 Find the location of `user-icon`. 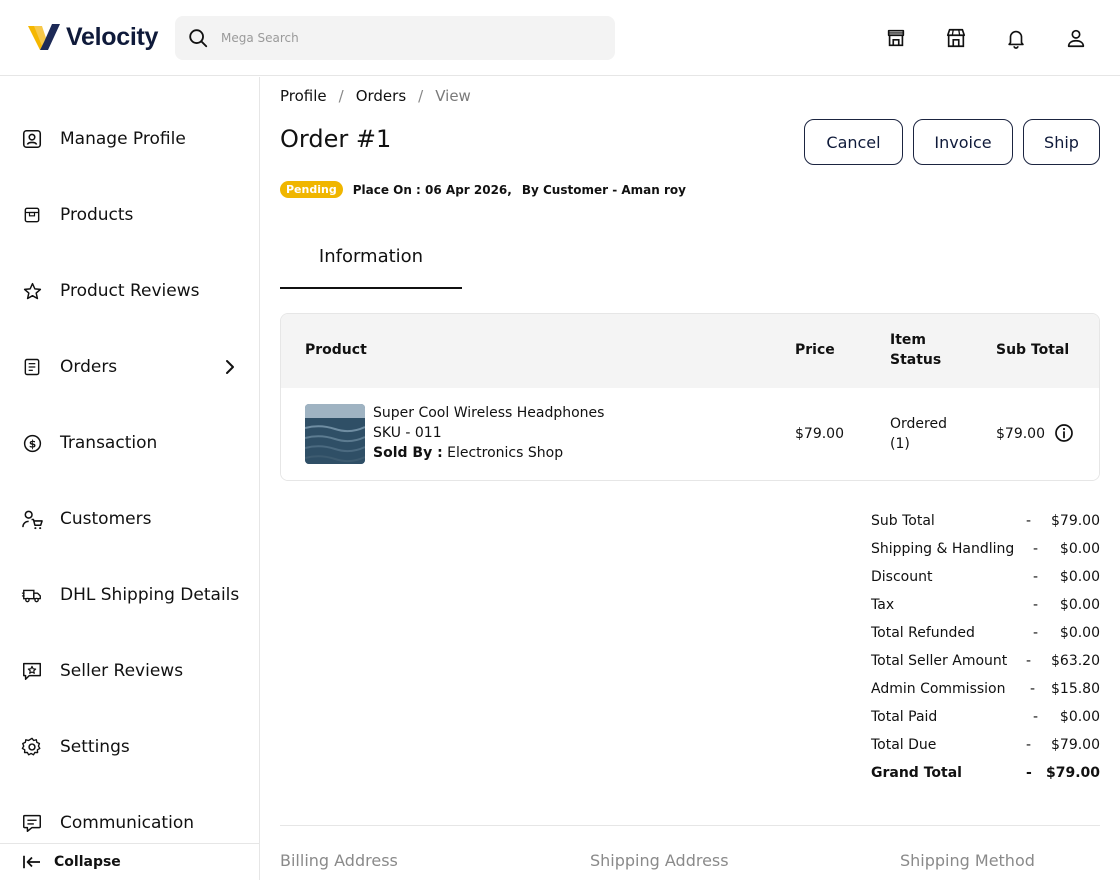

user-icon is located at coordinates (1076, 38).